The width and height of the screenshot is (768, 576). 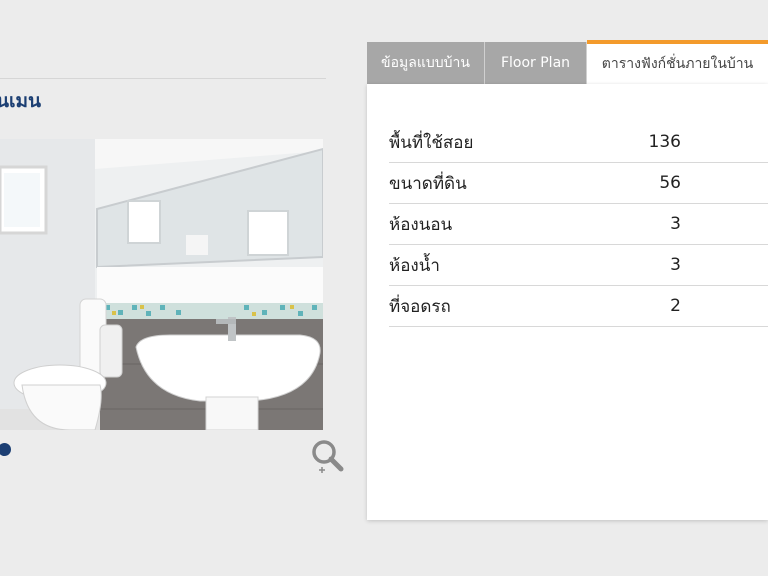 What do you see at coordinates (5, 449) in the screenshot?
I see `slide-indicator-dot` at bounding box center [5, 449].